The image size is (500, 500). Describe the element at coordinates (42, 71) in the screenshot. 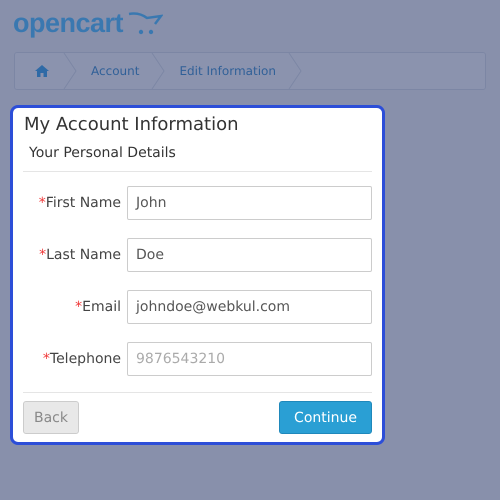

I see `home-icon` at that location.